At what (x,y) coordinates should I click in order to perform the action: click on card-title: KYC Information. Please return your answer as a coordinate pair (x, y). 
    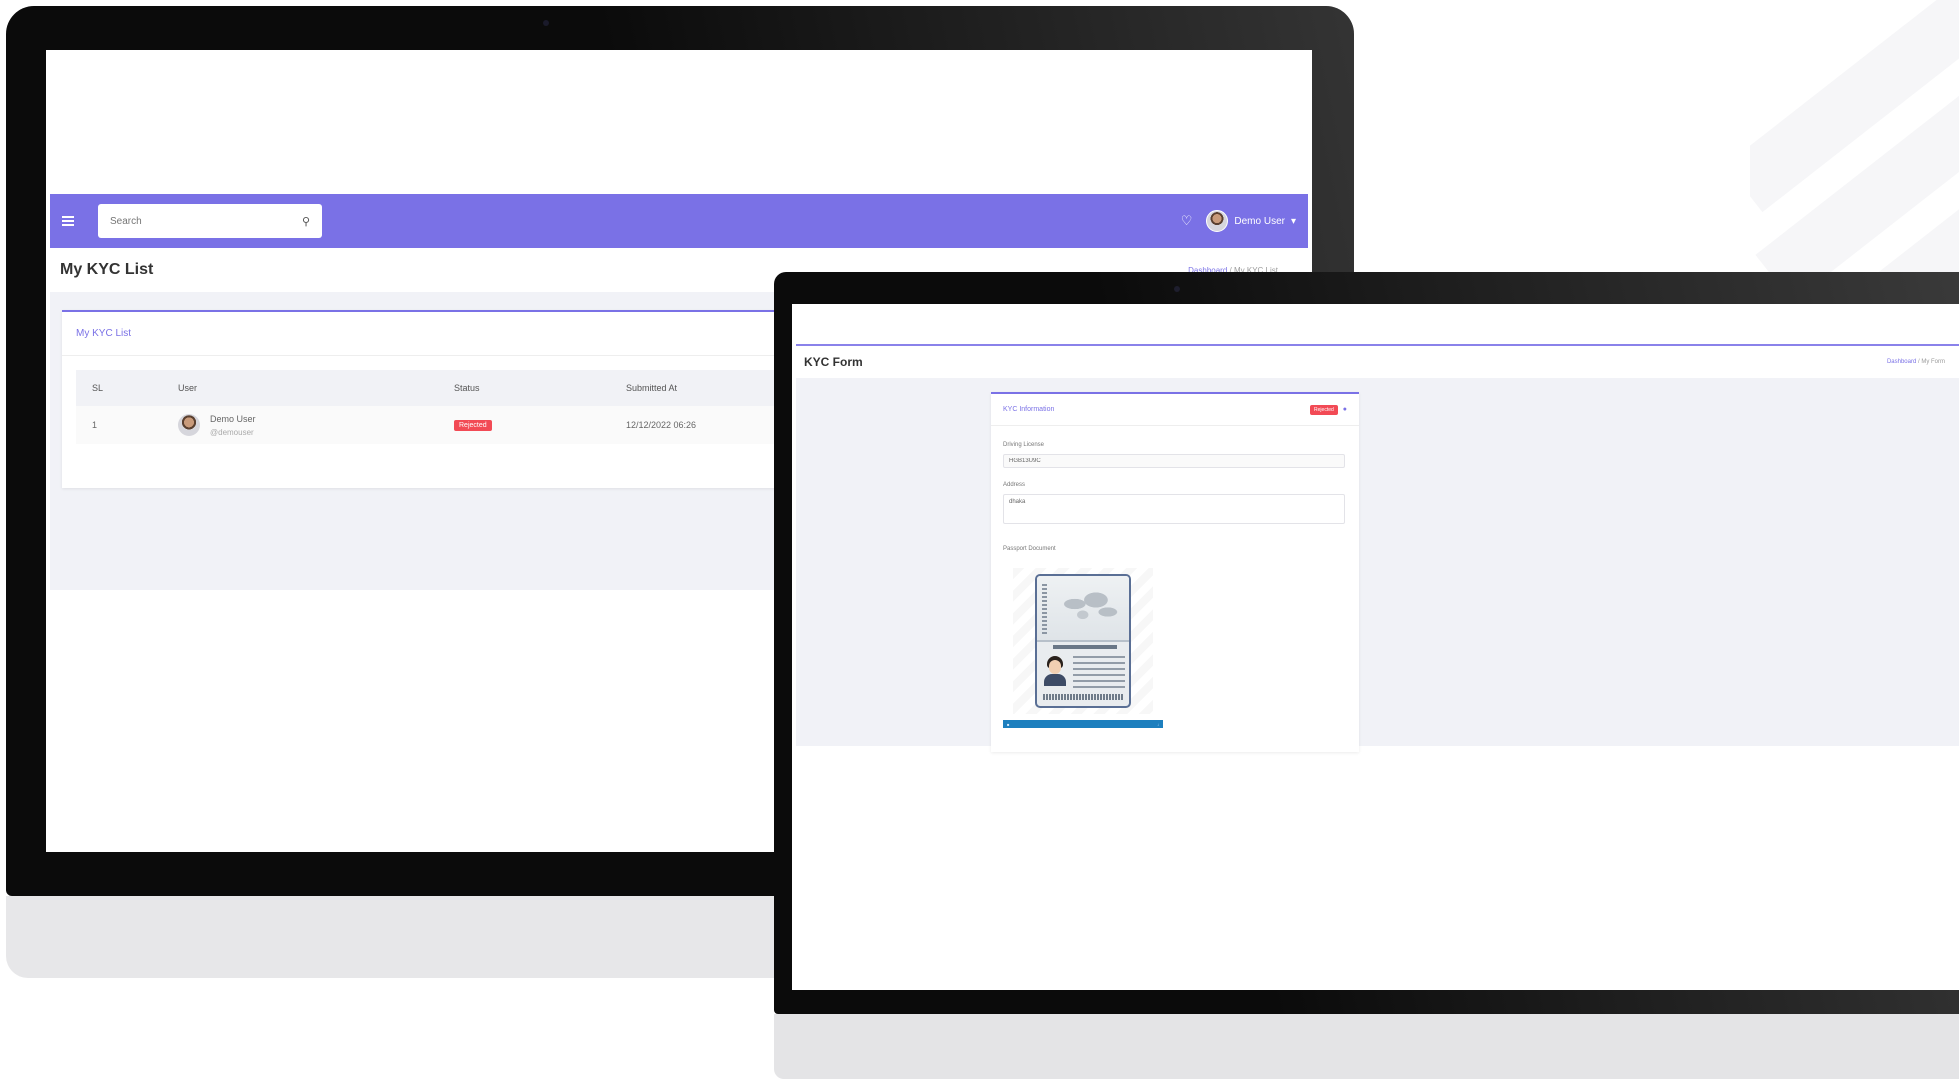
    Looking at the image, I should click on (1029, 409).